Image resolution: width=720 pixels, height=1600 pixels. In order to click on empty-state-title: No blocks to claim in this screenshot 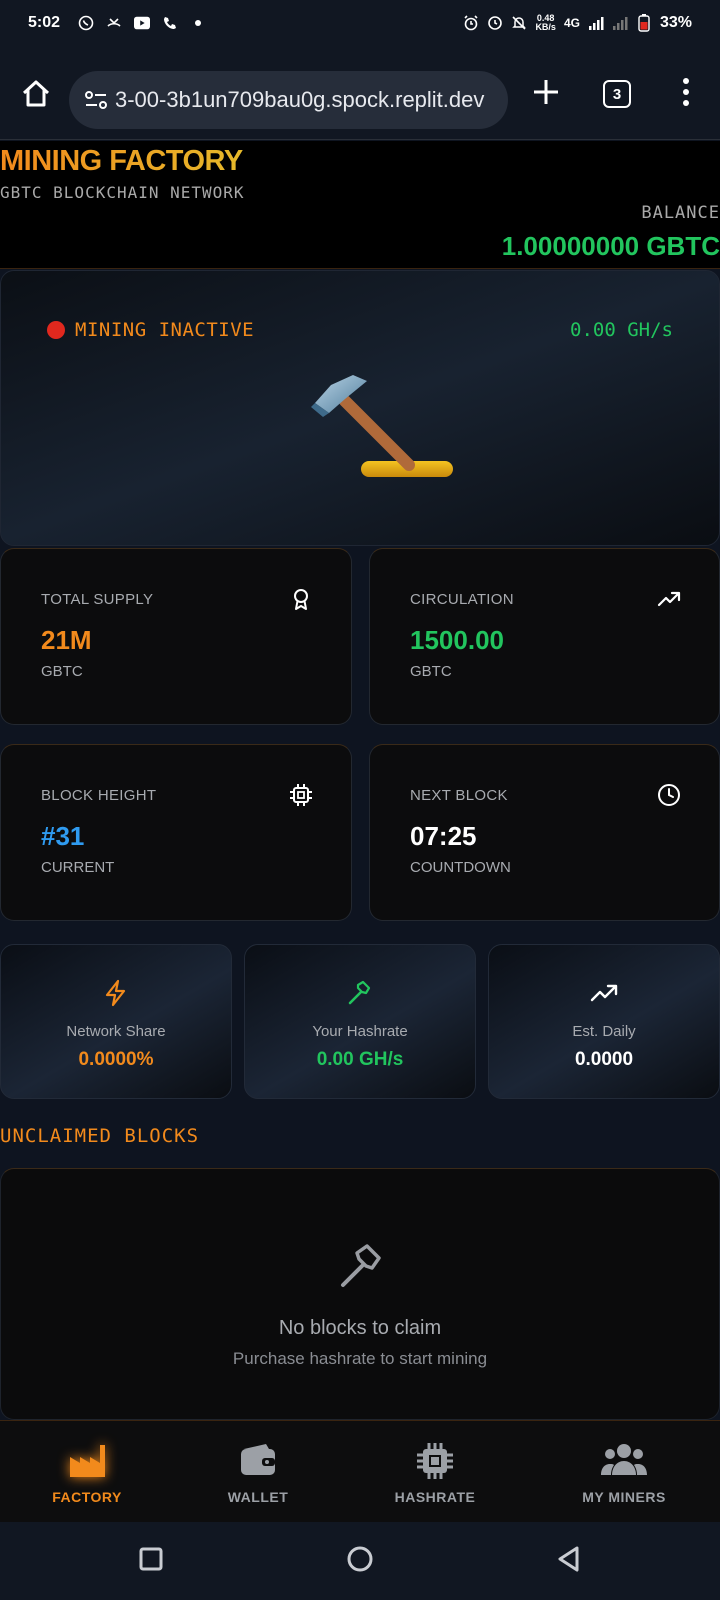, I will do `click(360, 1328)`.